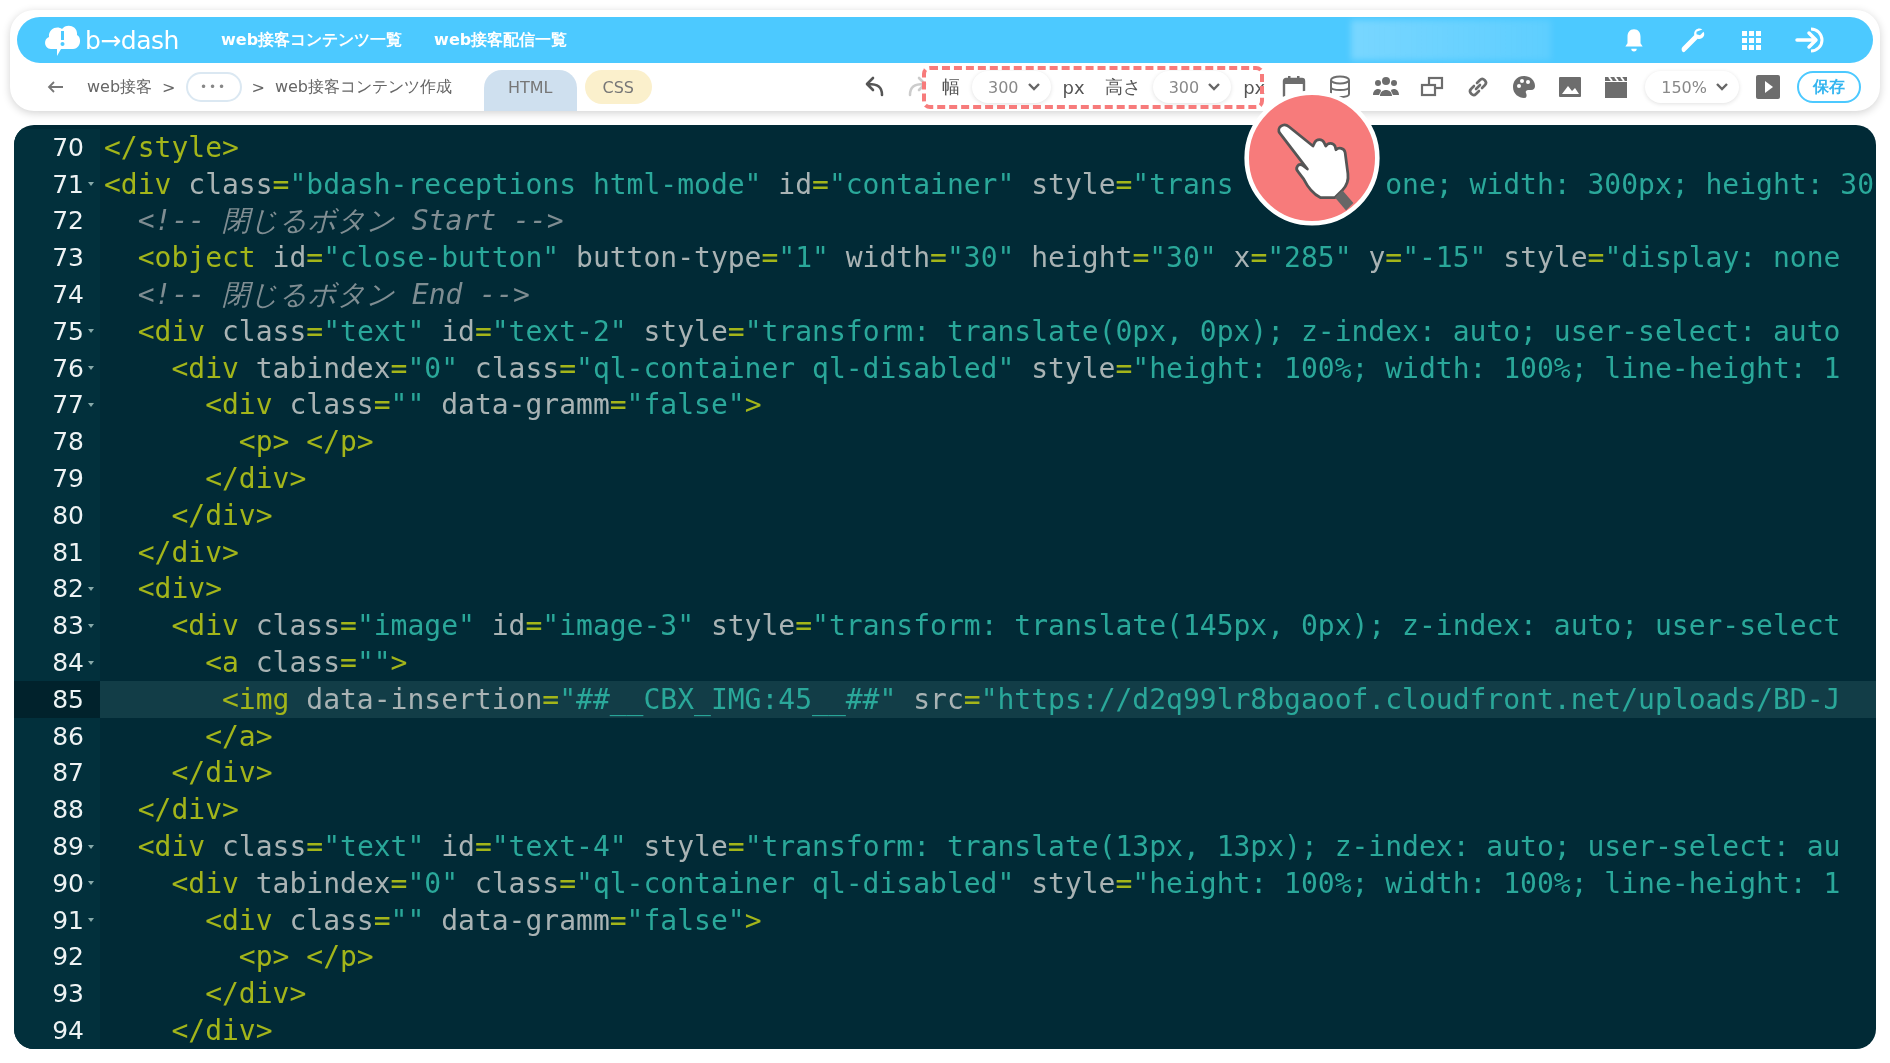  What do you see at coordinates (68, 773) in the screenshot?
I see `line-number: 87` at bounding box center [68, 773].